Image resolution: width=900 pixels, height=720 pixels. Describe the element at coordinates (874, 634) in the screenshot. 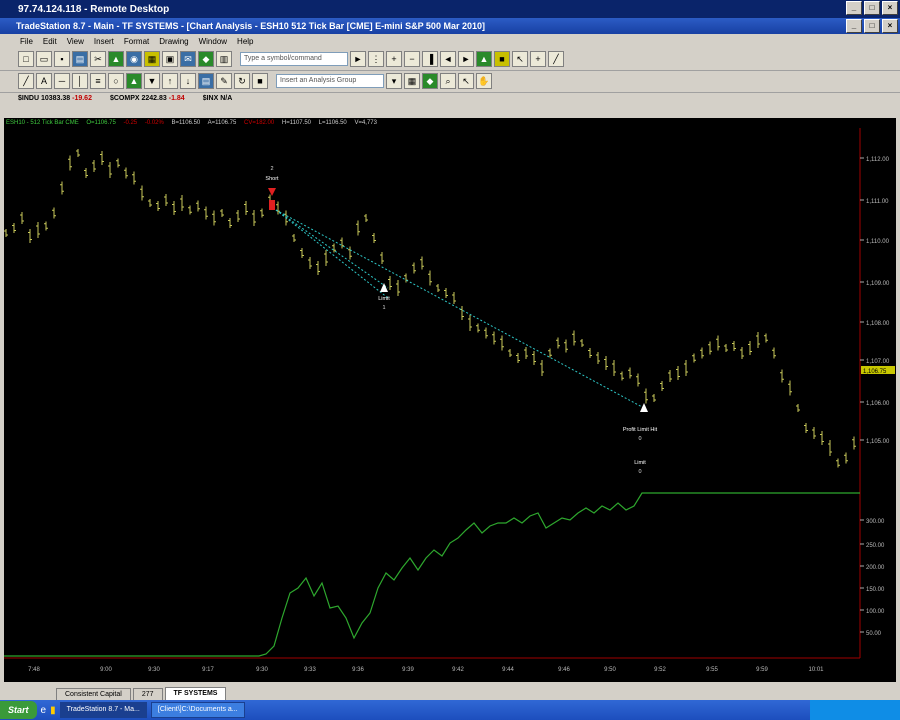

I see `equity-label: 50.00` at that location.